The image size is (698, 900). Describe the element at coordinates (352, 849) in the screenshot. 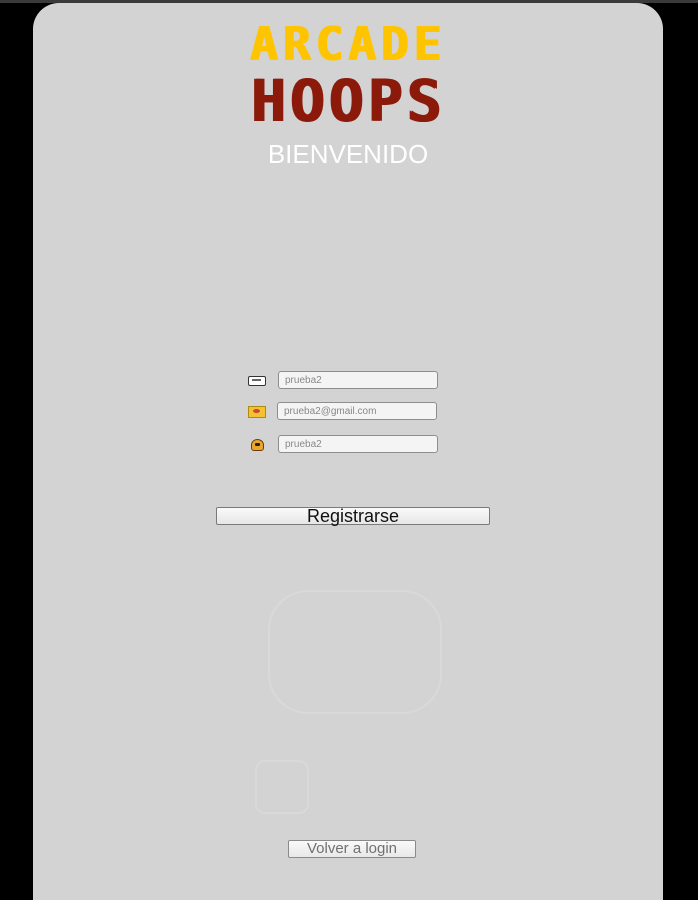

I see `back-to-login-button: Volver a login` at that location.